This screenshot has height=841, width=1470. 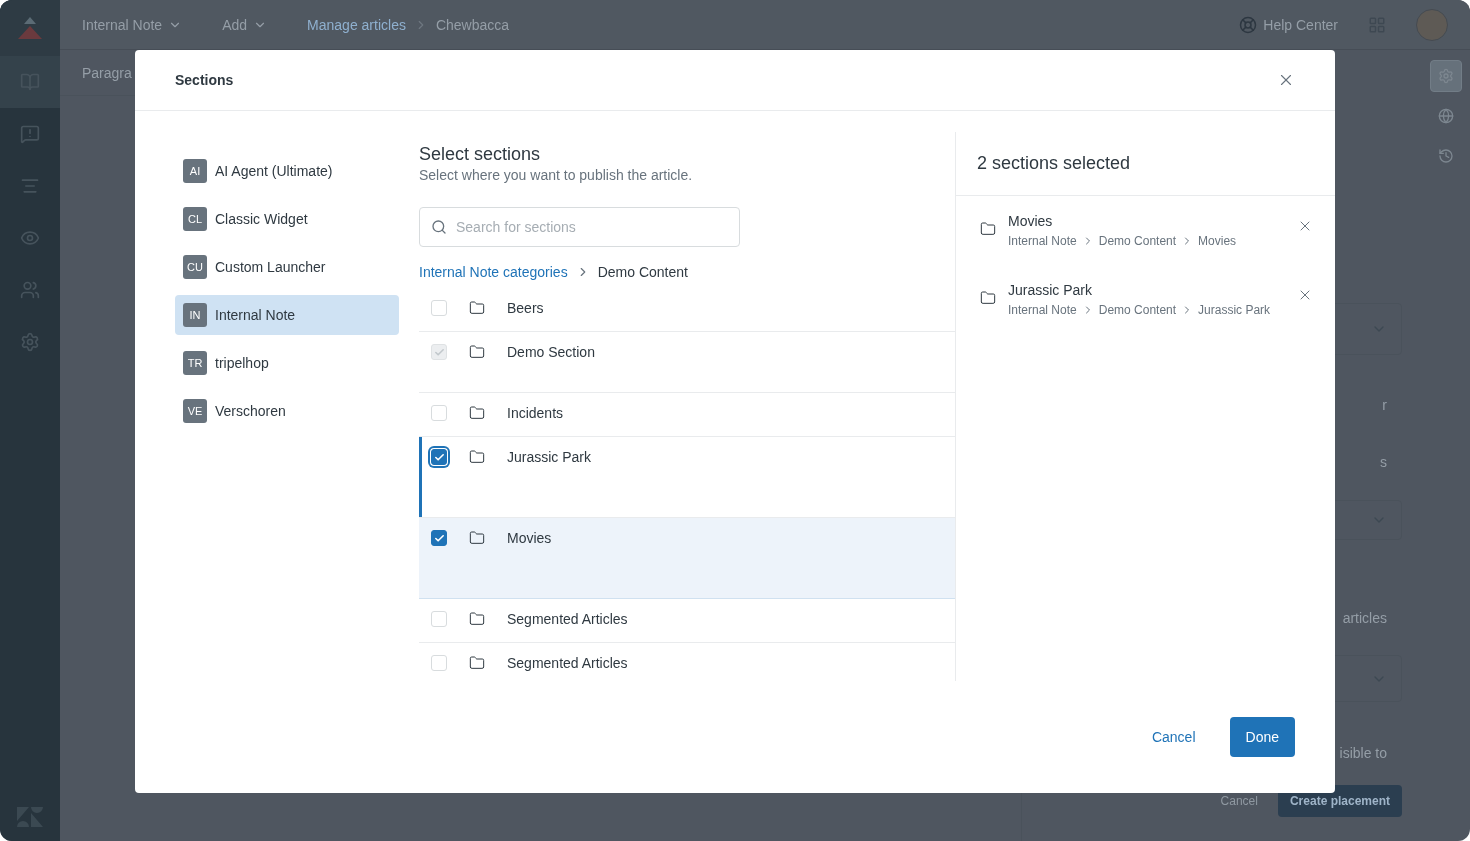 I want to click on brand-name: Custom Launcher, so click(x=270, y=267).